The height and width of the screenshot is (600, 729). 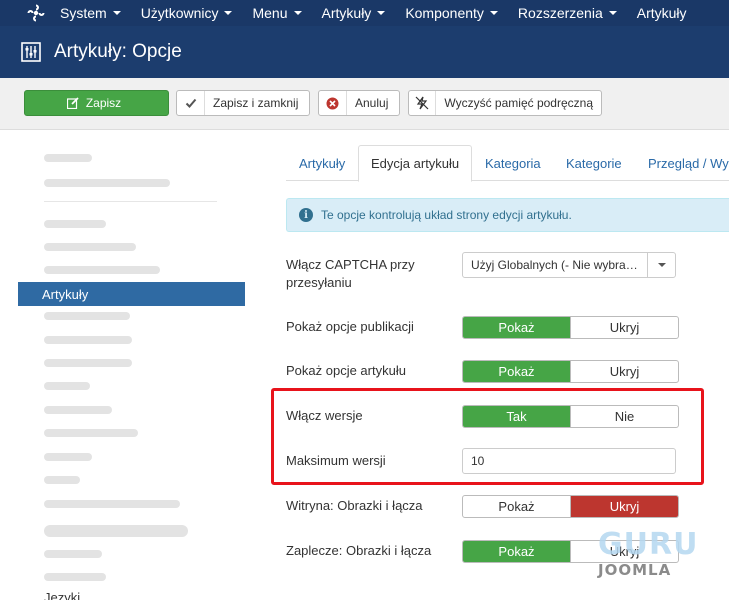 What do you see at coordinates (277, 13) in the screenshot?
I see `menu-menus: Menu` at bounding box center [277, 13].